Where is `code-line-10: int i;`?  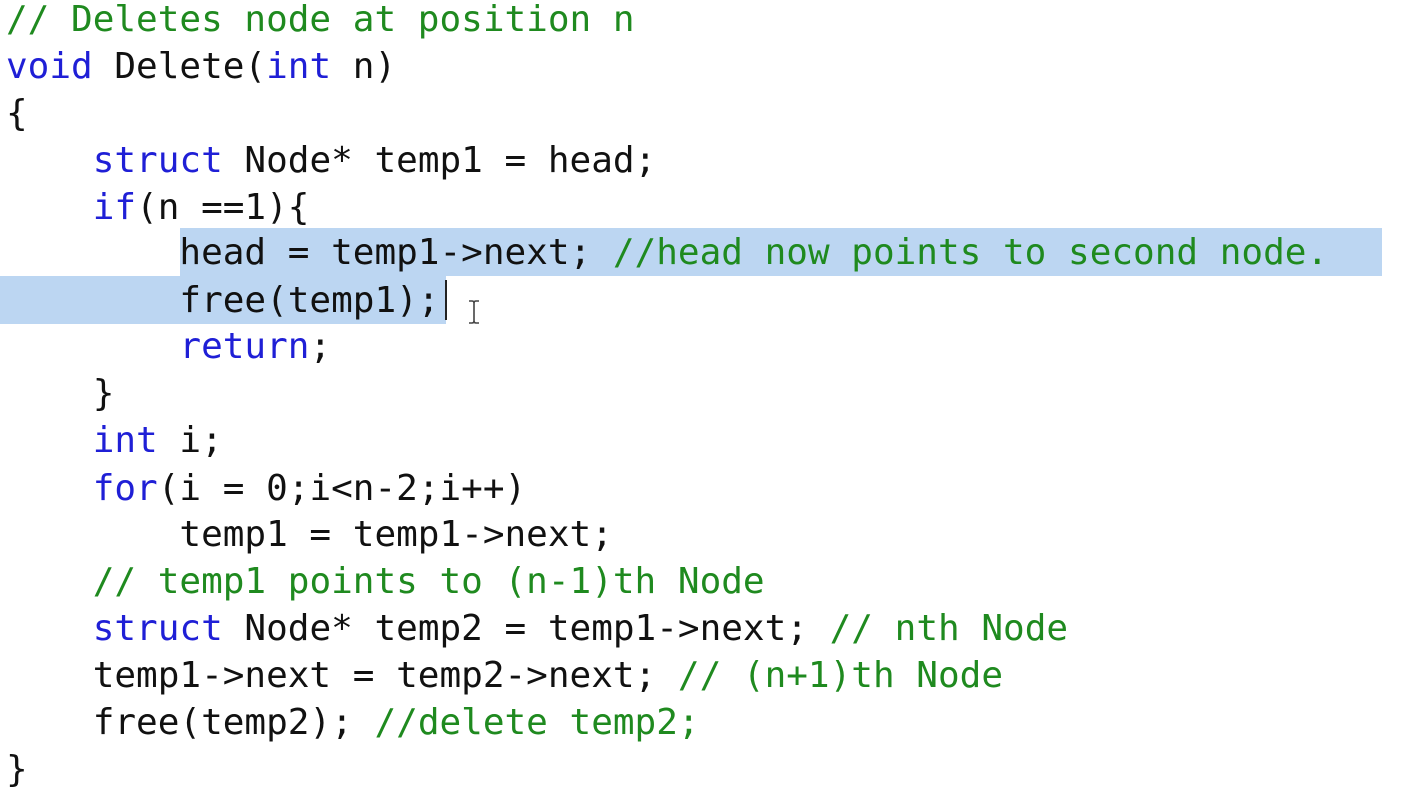 code-line-10: int i; is located at coordinates (114, 440).